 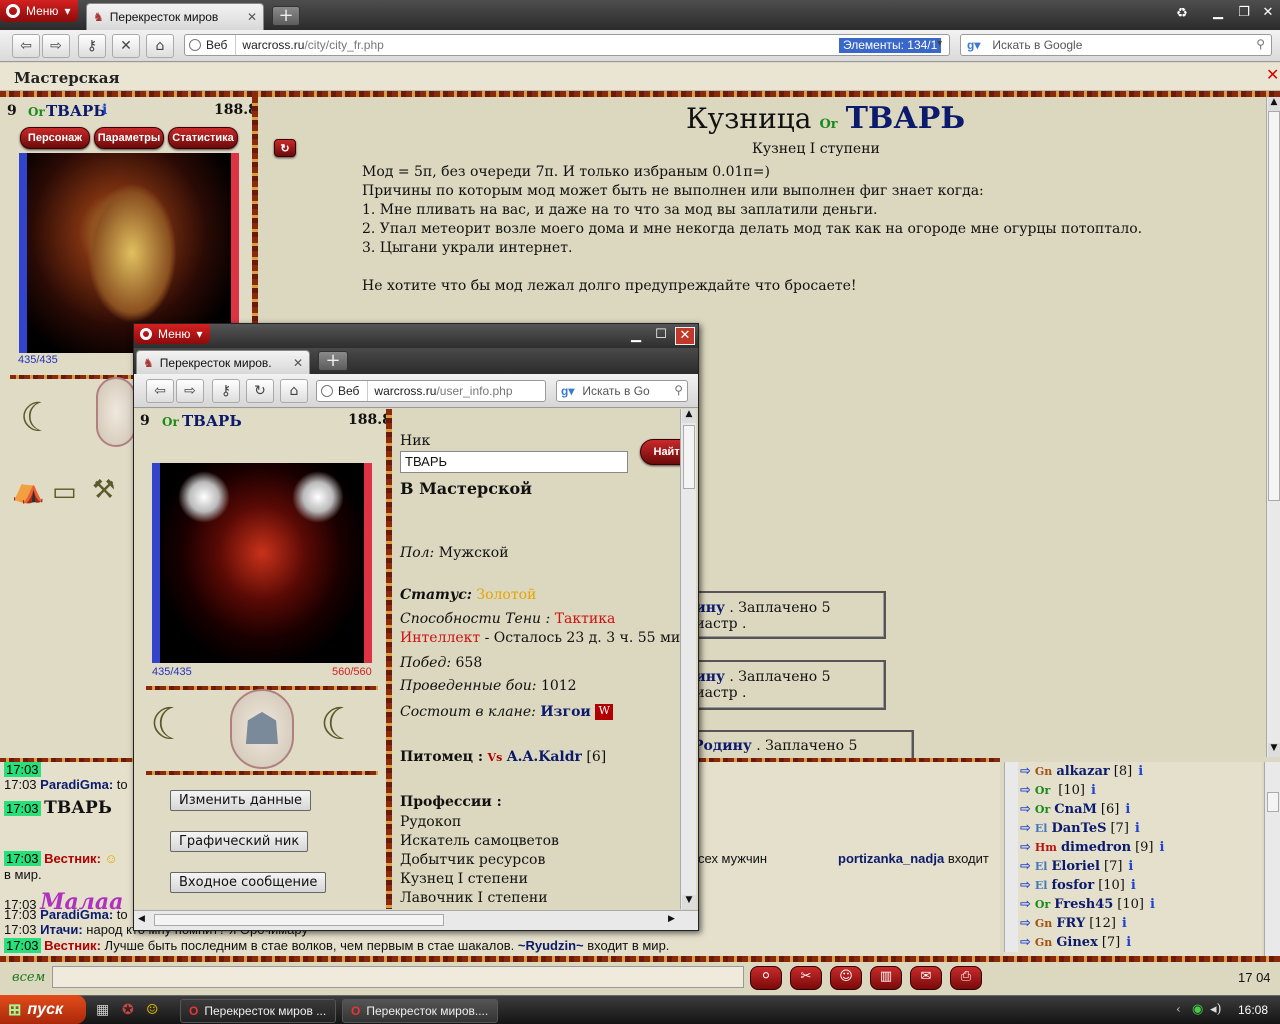 What do you see at coordinates (262, 729) in the screenshot?
I see `body-slot: ☗` at bounding box center [262, 729].